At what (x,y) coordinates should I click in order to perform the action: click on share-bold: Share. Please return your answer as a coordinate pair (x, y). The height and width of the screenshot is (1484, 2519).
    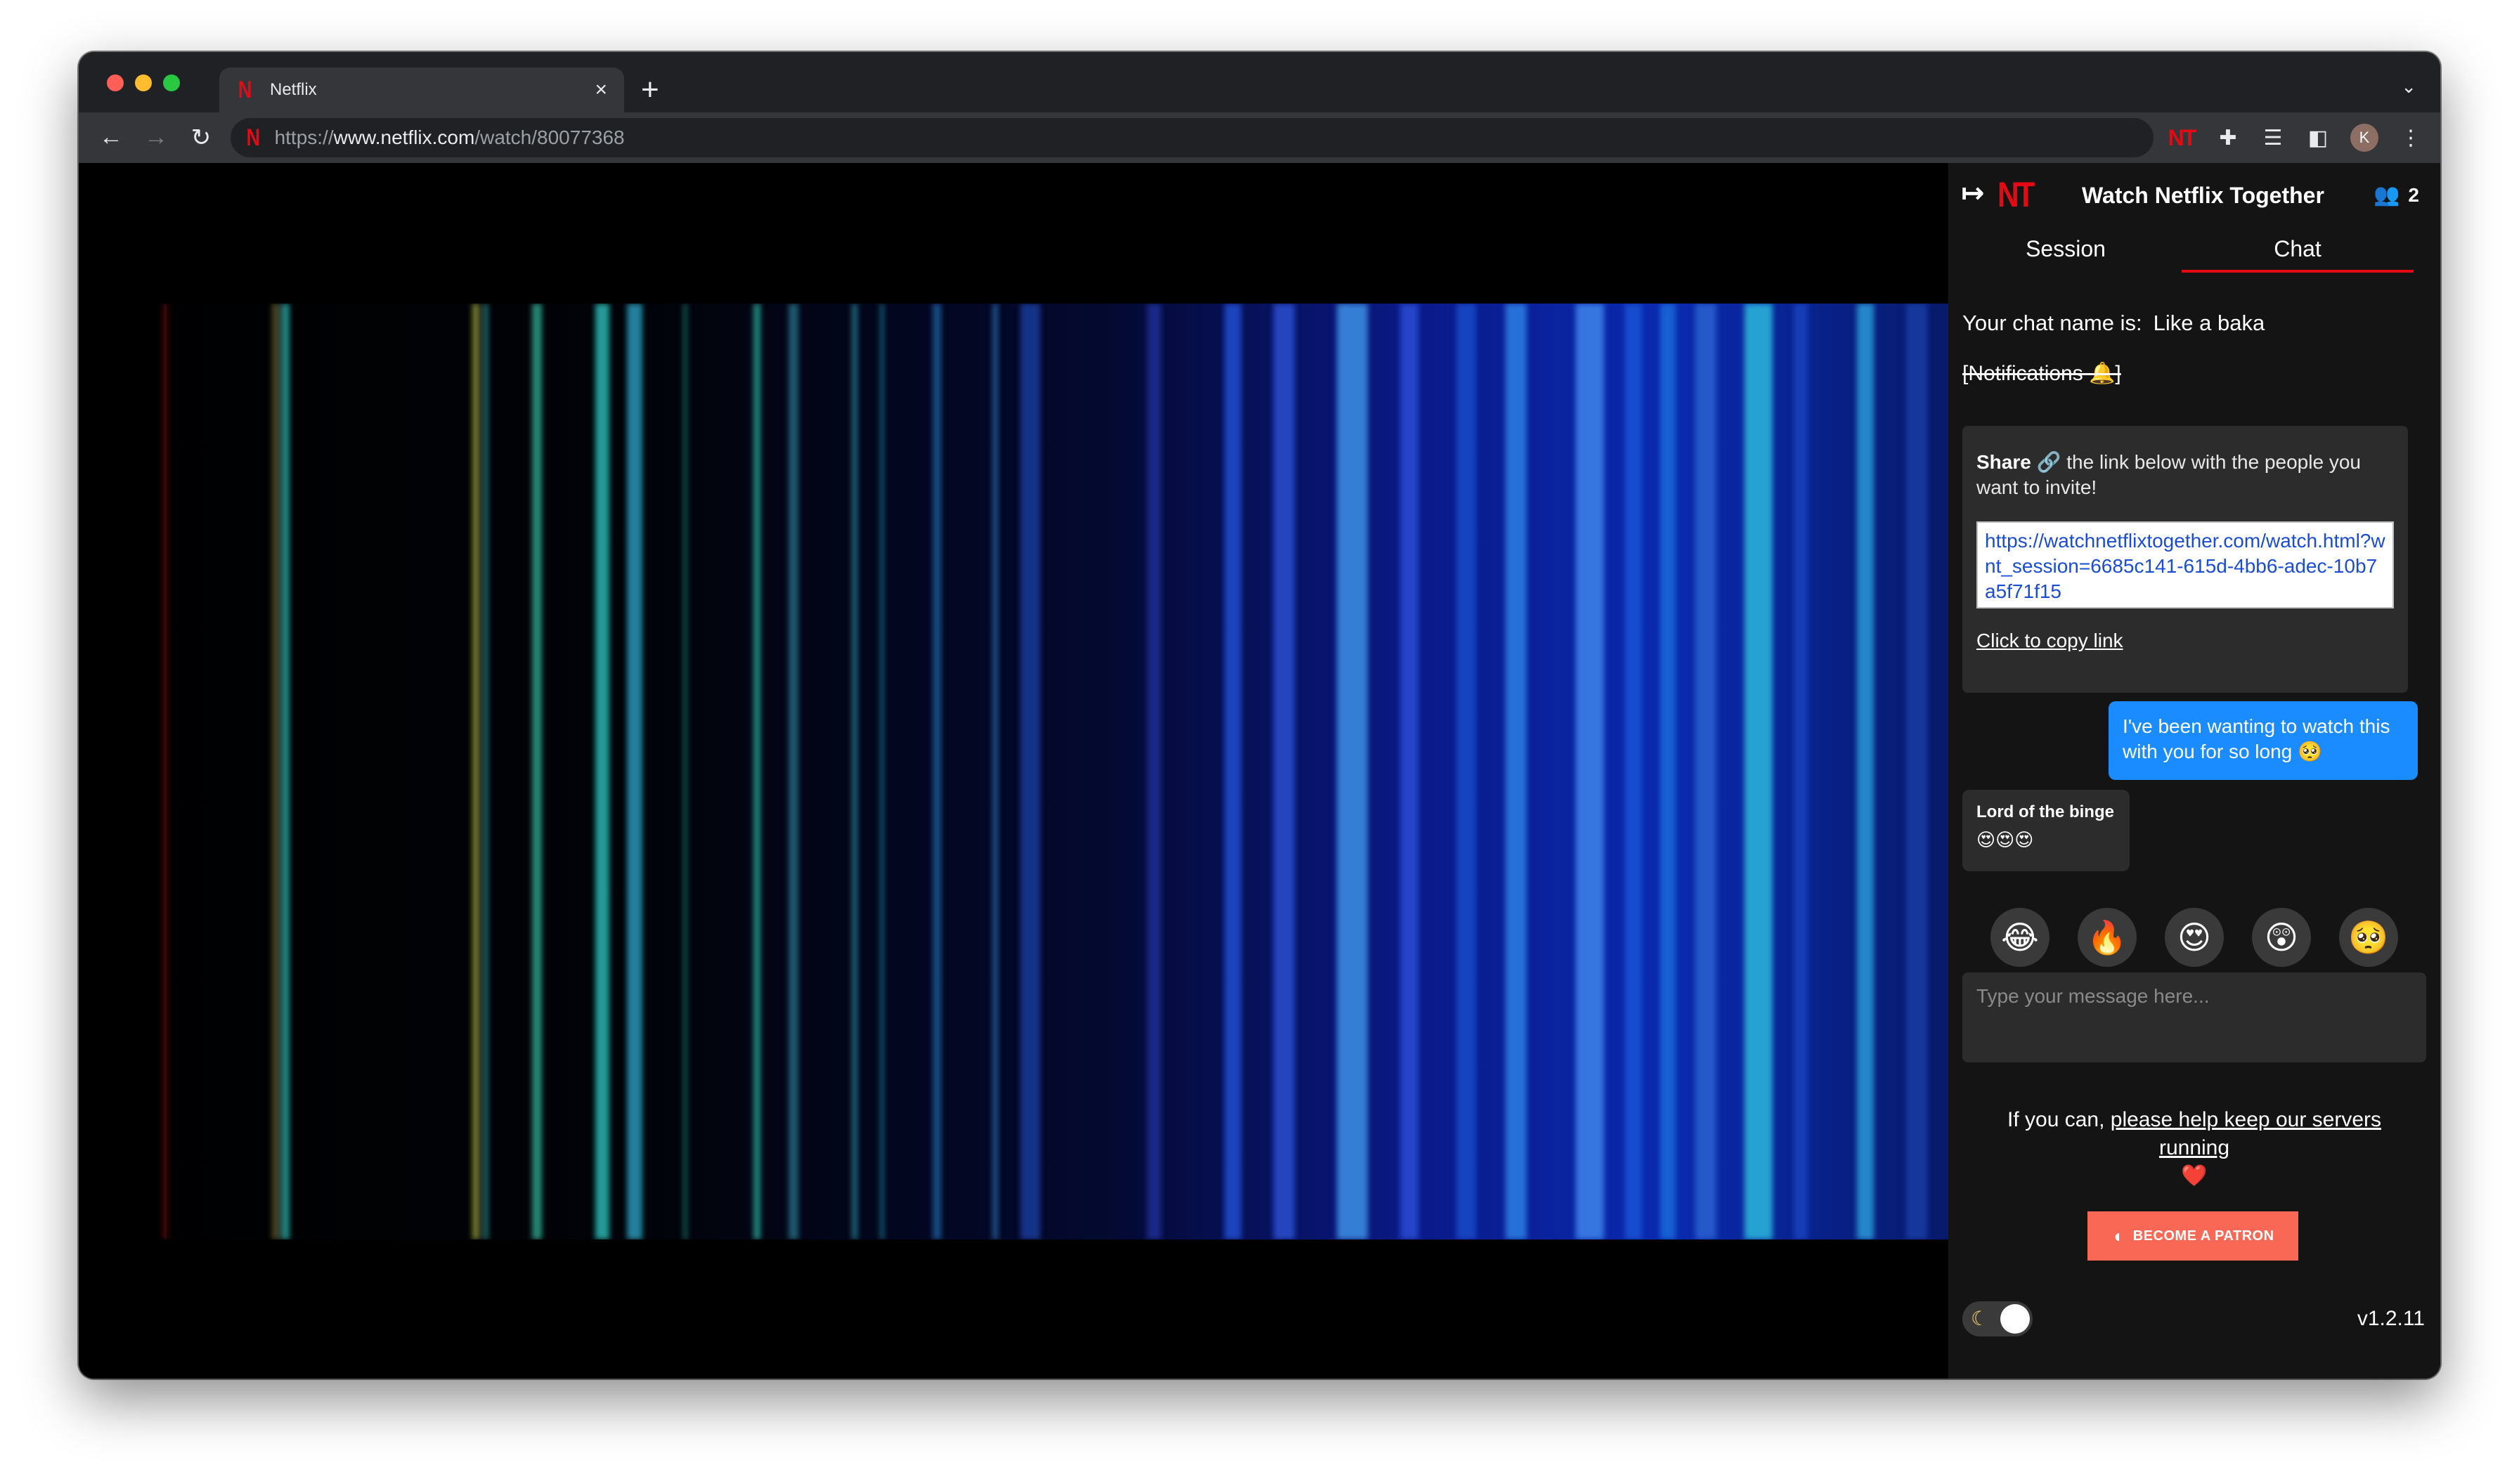
    Looking at the image, I should click on (2003, 462).